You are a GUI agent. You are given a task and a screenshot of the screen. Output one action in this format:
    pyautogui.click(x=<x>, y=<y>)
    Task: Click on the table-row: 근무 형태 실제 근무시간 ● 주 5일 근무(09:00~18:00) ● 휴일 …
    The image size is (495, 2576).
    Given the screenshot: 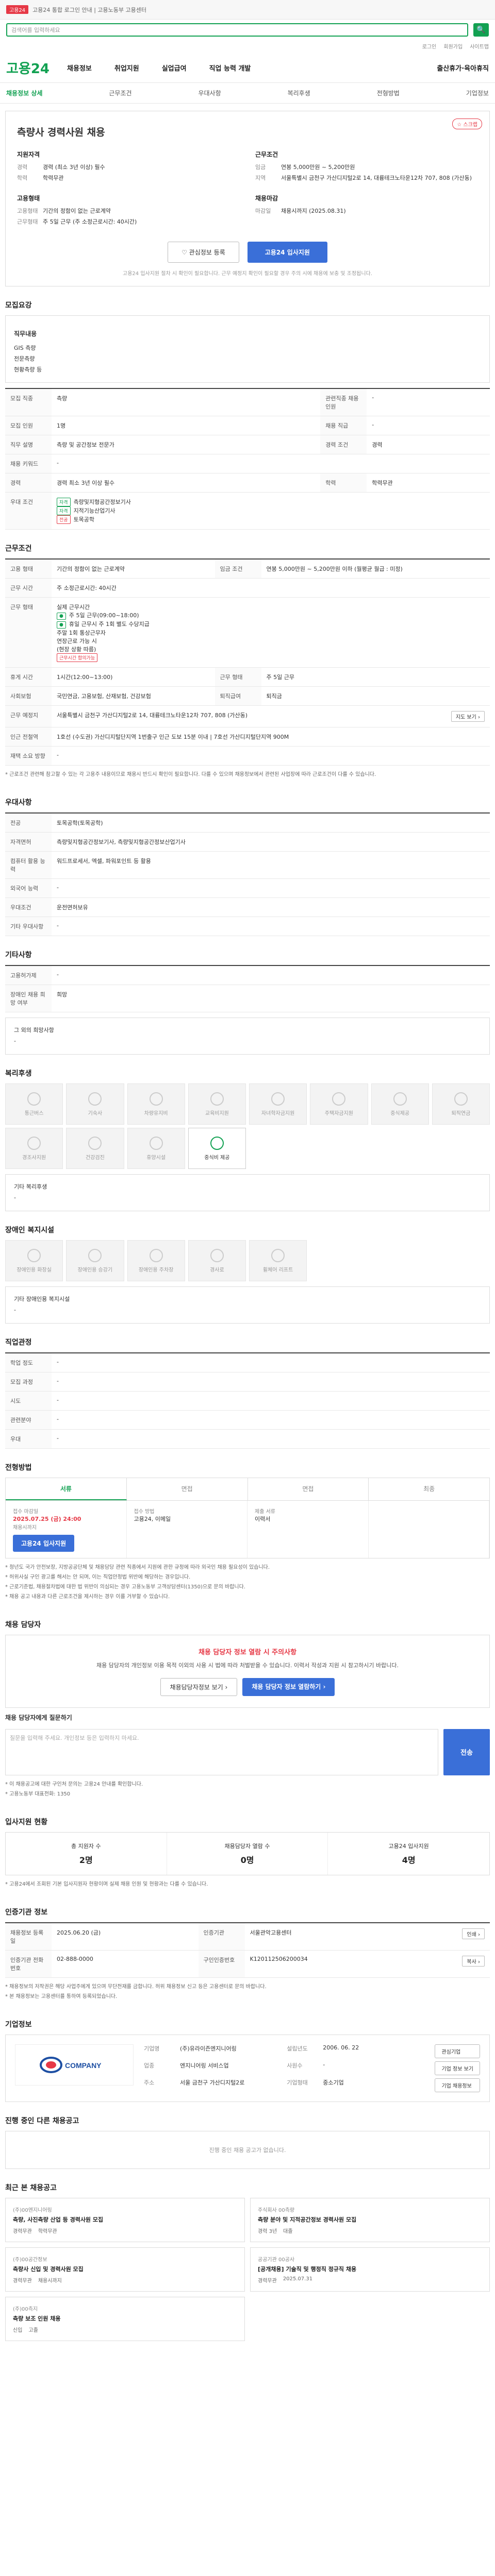 What is the action you would take?
    pyautogui.click(x=247, y=632)
    